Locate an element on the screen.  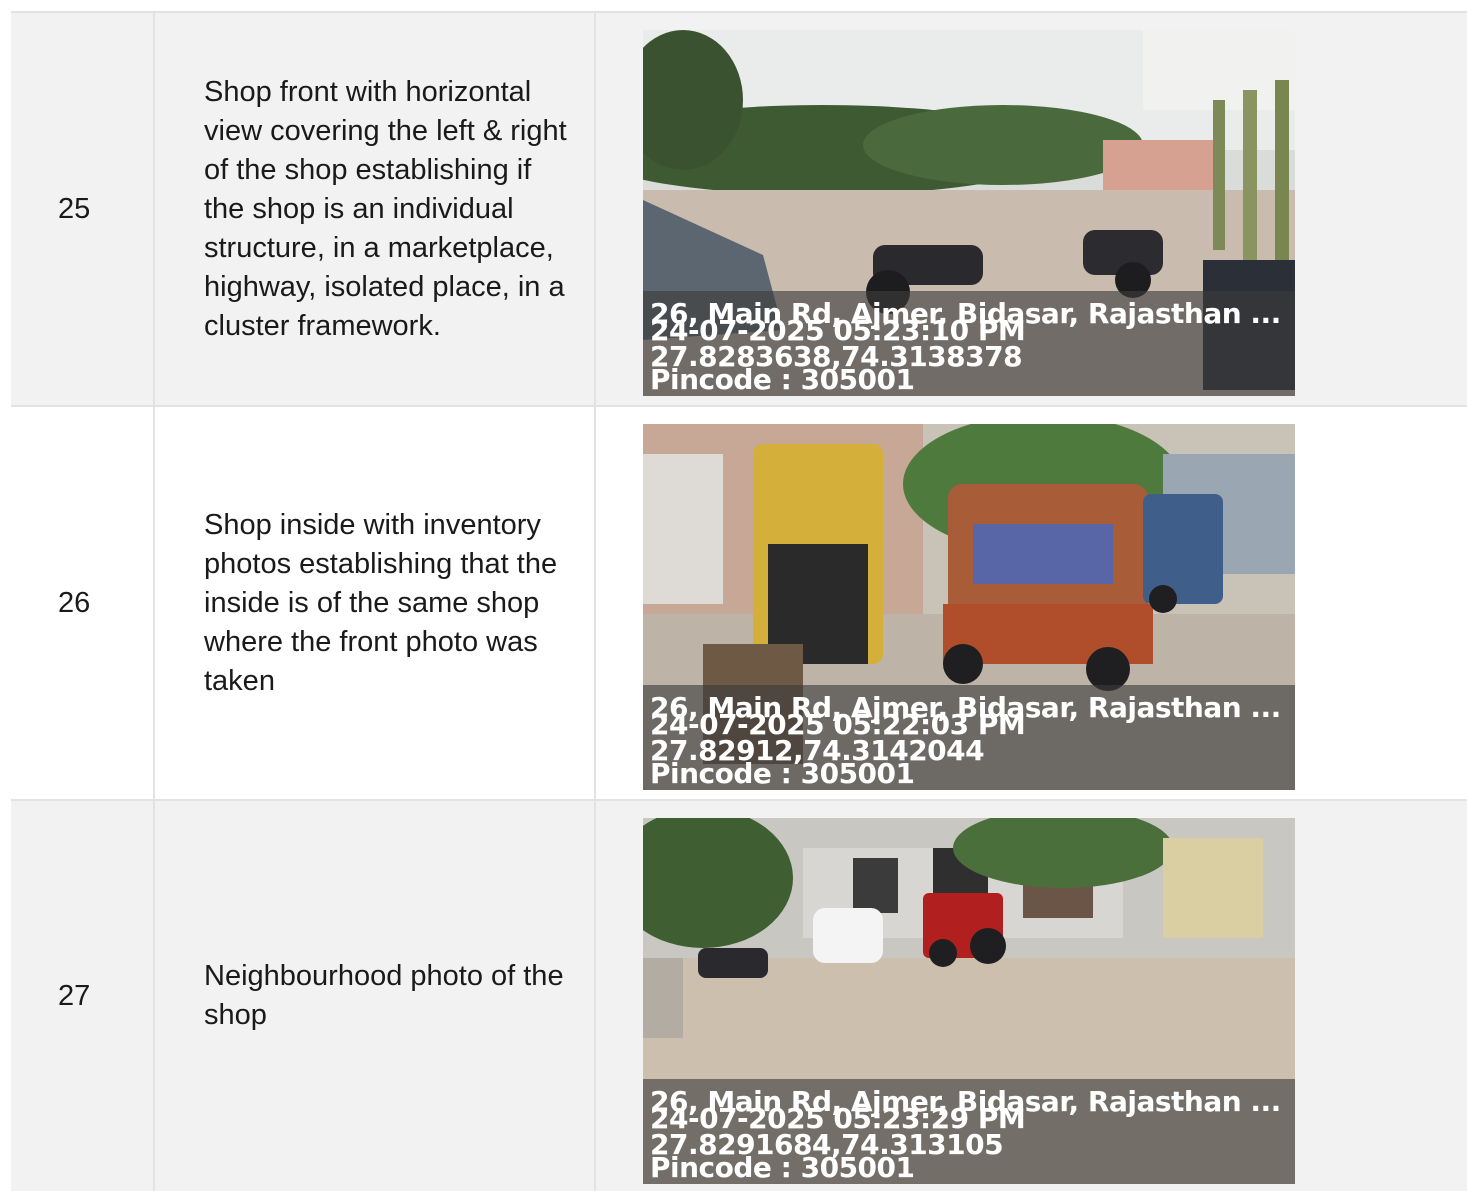
row-description: Neighbourhood photo of the shop is located at coordinates (375, 996).